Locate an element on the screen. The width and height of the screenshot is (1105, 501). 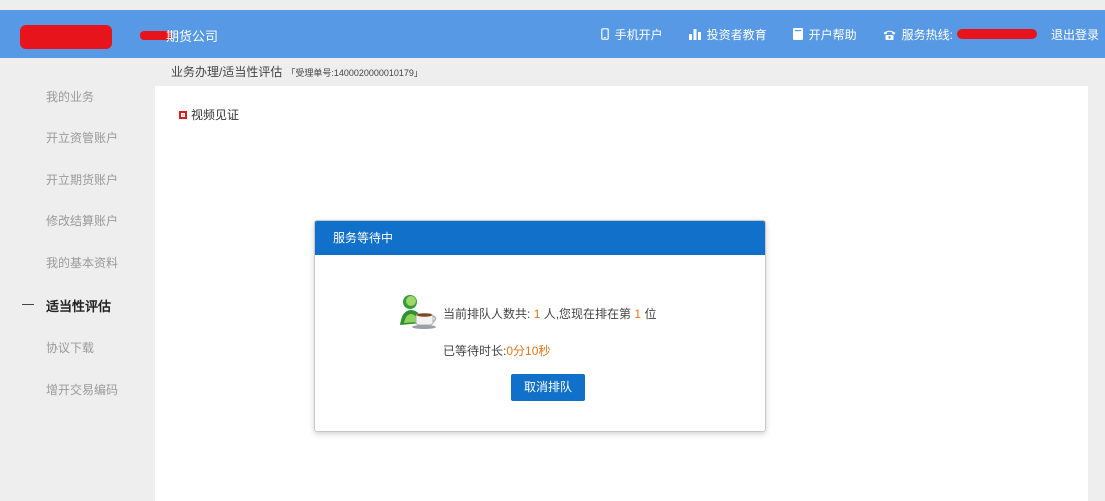
cancel-queue-button: 取消排队 is located at coordinates (548, 387).